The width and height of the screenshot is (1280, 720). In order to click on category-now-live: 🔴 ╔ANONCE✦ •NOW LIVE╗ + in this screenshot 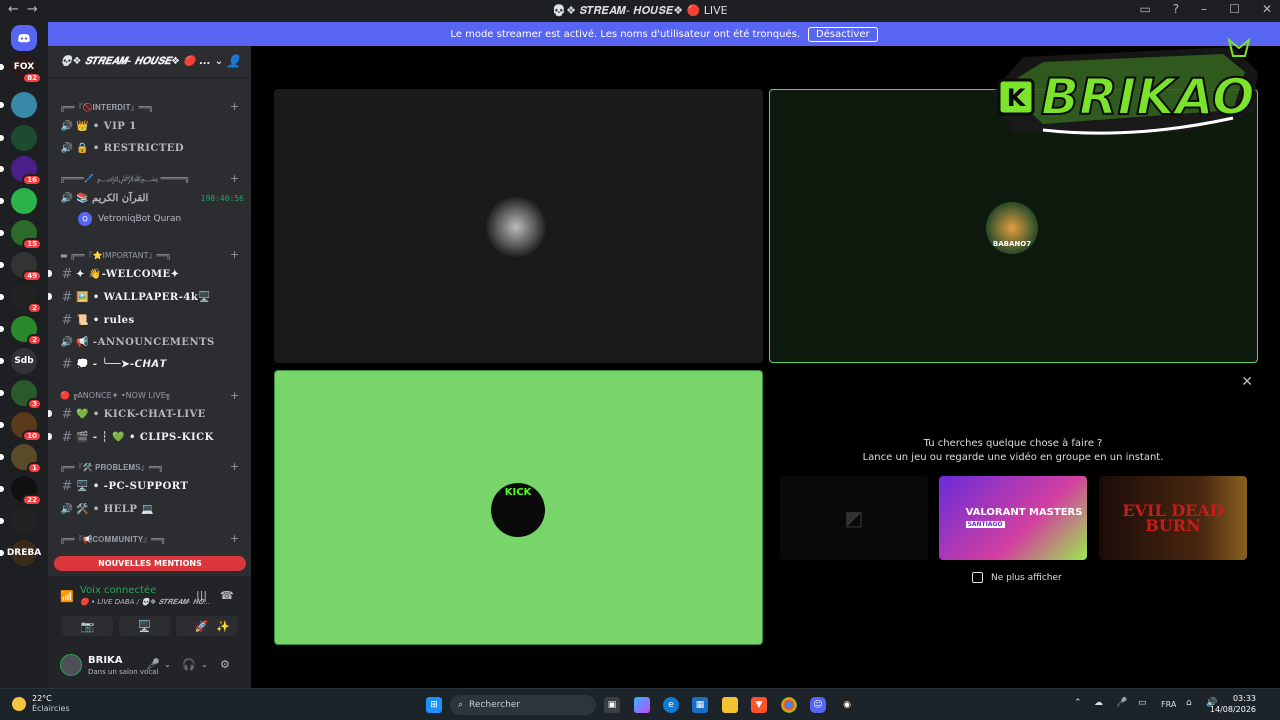, I will do `click(149, 395)`.